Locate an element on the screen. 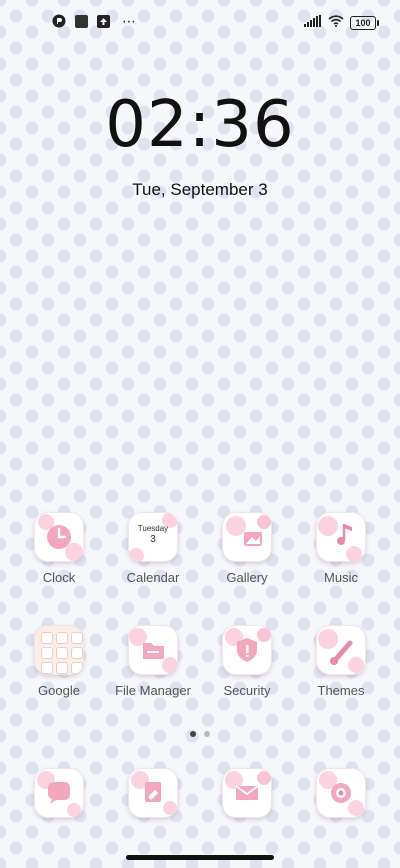 This screenshot has width=400, height=868. dock-notes is located at coordinates (153, 793).